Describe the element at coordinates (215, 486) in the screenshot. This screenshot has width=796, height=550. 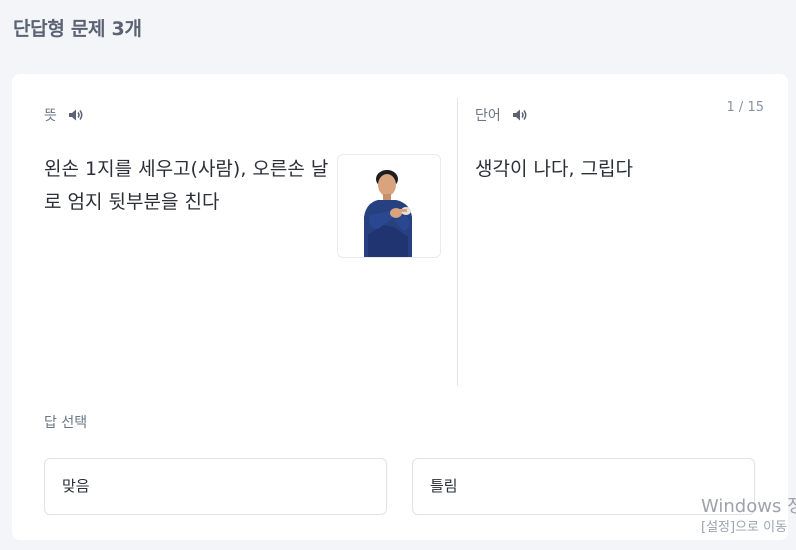
I see `answer-option-correct: 맞음` at that location.